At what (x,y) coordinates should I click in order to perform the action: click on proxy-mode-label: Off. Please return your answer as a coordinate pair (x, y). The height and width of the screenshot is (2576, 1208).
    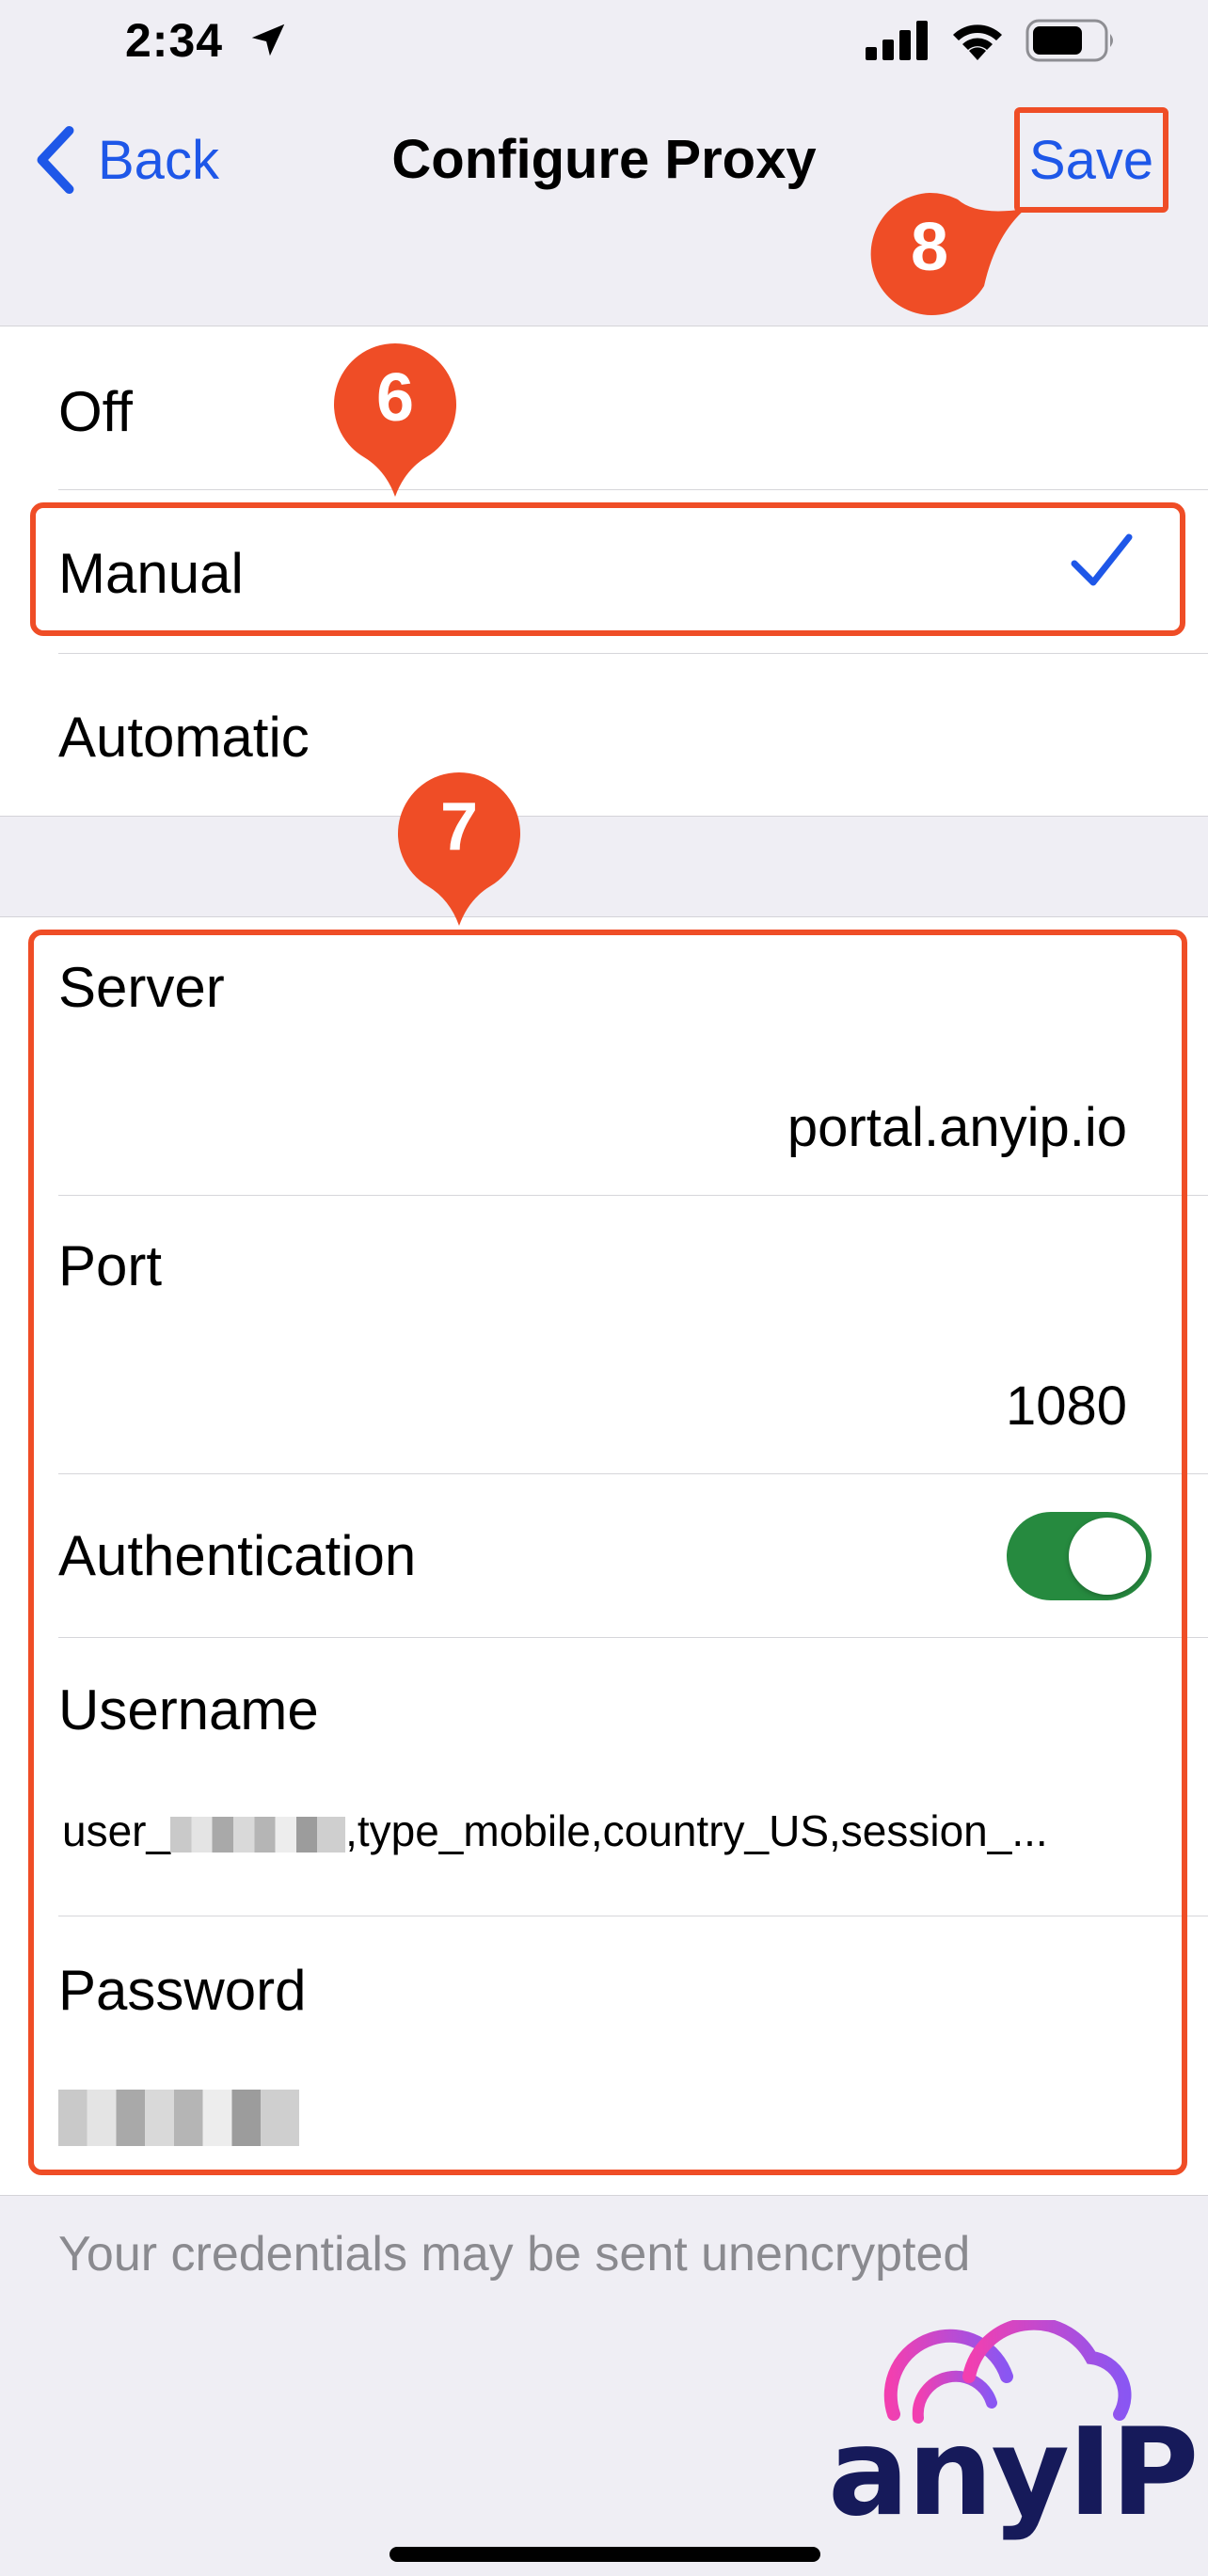
    Looking at the image, I should click on (95, 411).